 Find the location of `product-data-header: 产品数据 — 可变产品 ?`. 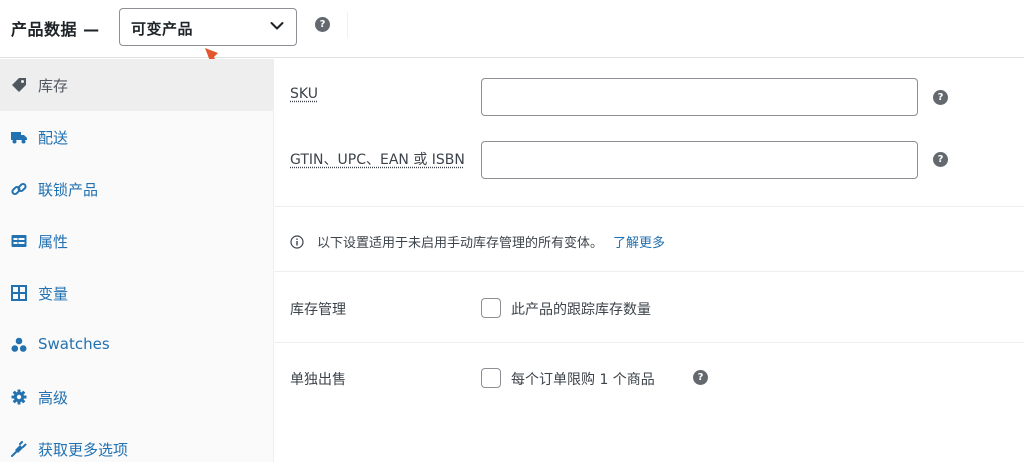

product-data-header: 产品数据 — 可变产品 ? is located at coordinates (512, 29).